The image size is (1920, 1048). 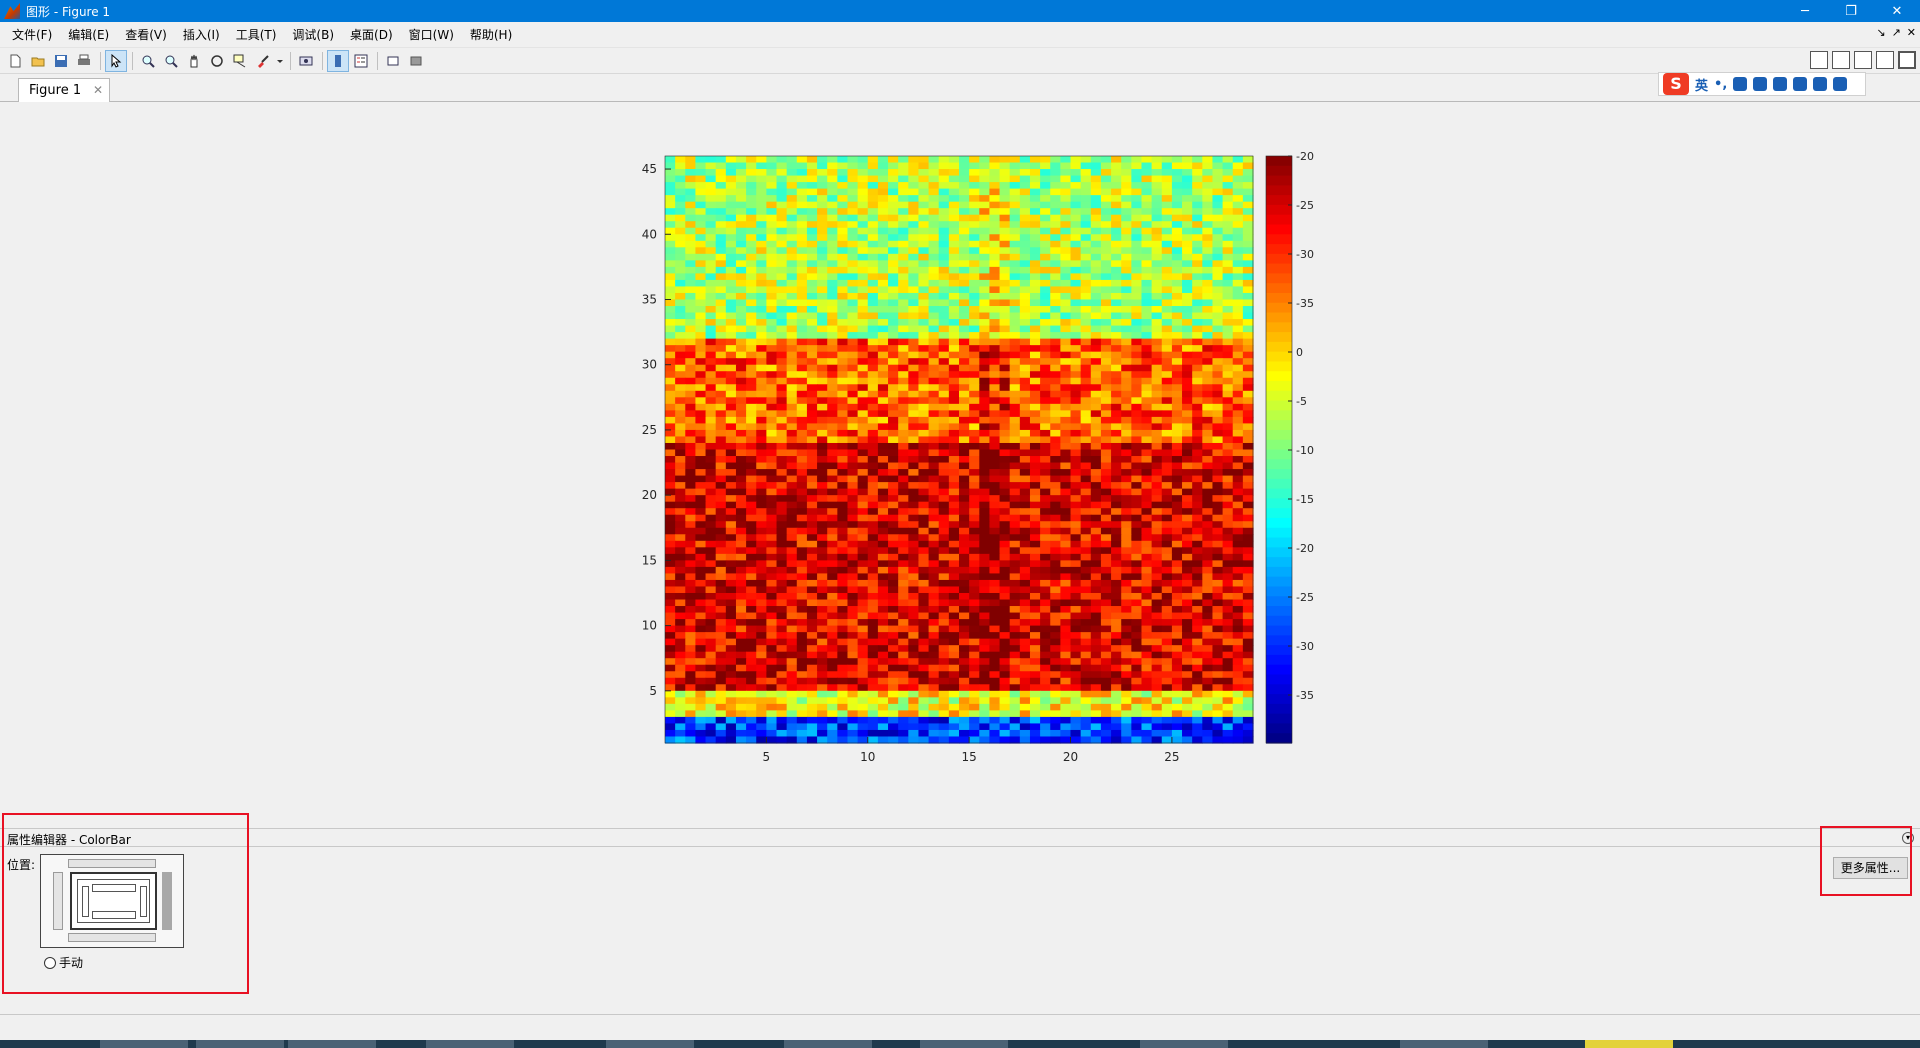 What do you see at coordinates (1851, 11) in the screenshot?
I see `restore-button: ❐` at bounding box center [1851, 11].